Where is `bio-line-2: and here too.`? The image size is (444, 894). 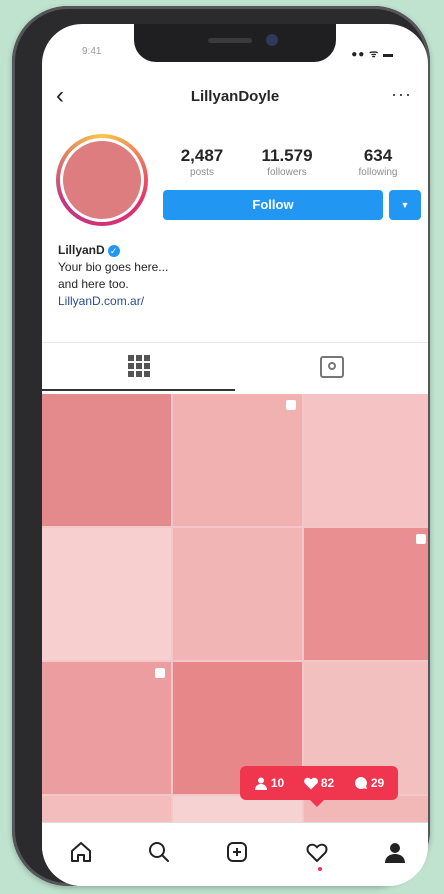 bio-line-2: and here too. is located at coordinates (93, 284).